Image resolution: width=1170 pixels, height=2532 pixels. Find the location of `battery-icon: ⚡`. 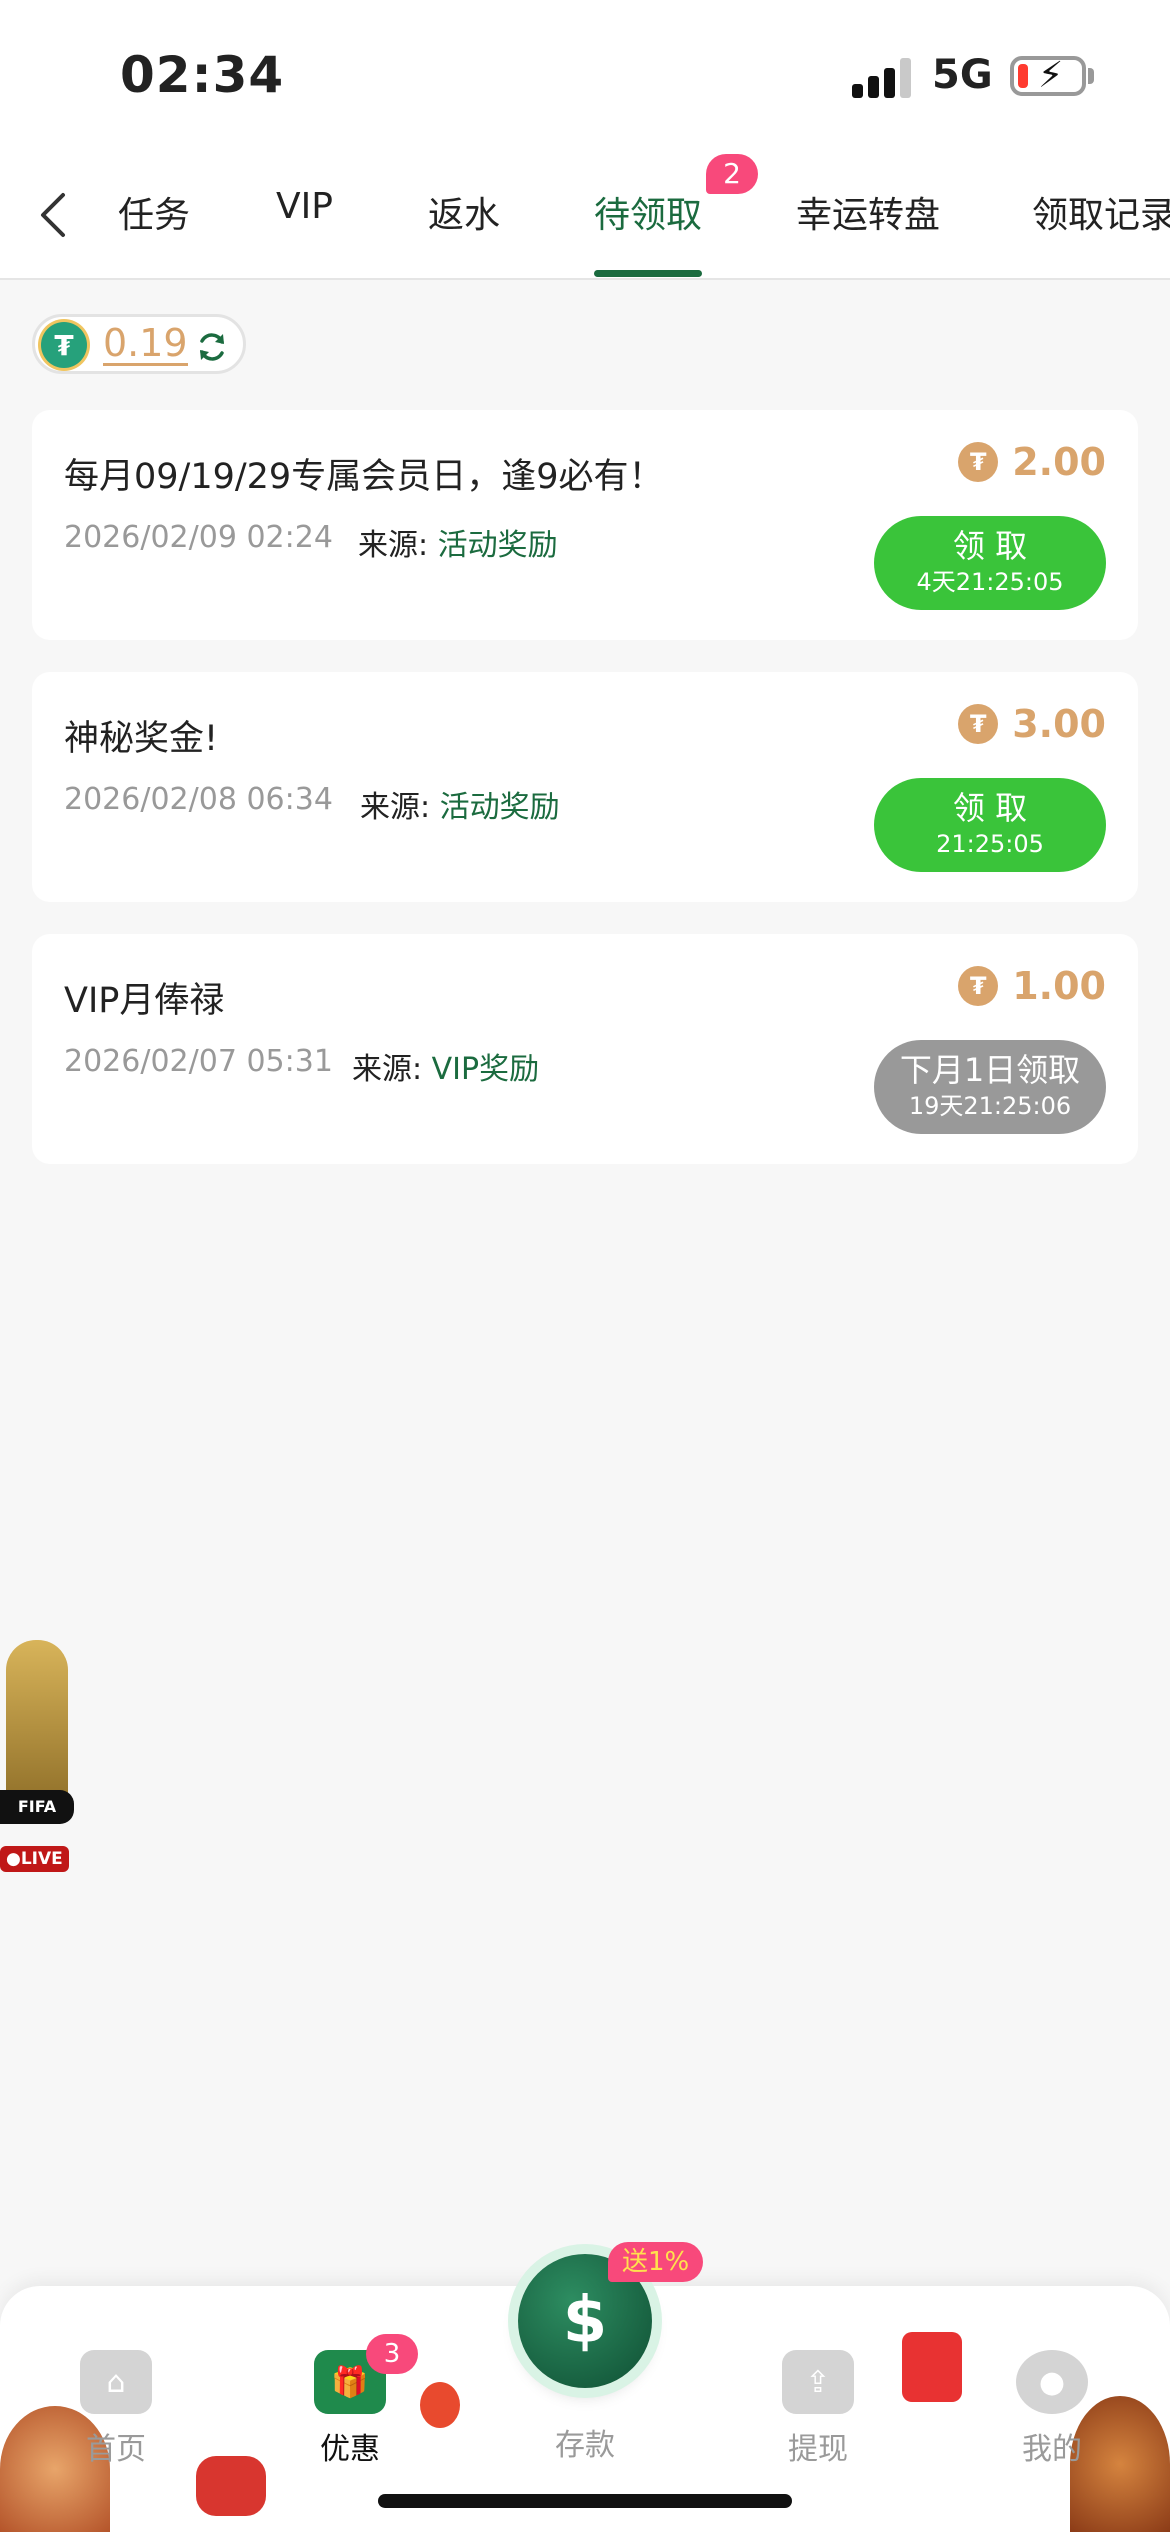

battery-icon: ⚡ is located at coordinates (1048, 76).